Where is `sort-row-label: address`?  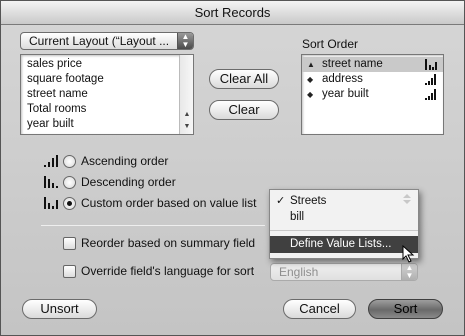
sort-row-label: address is located at coordinates (342, 79).